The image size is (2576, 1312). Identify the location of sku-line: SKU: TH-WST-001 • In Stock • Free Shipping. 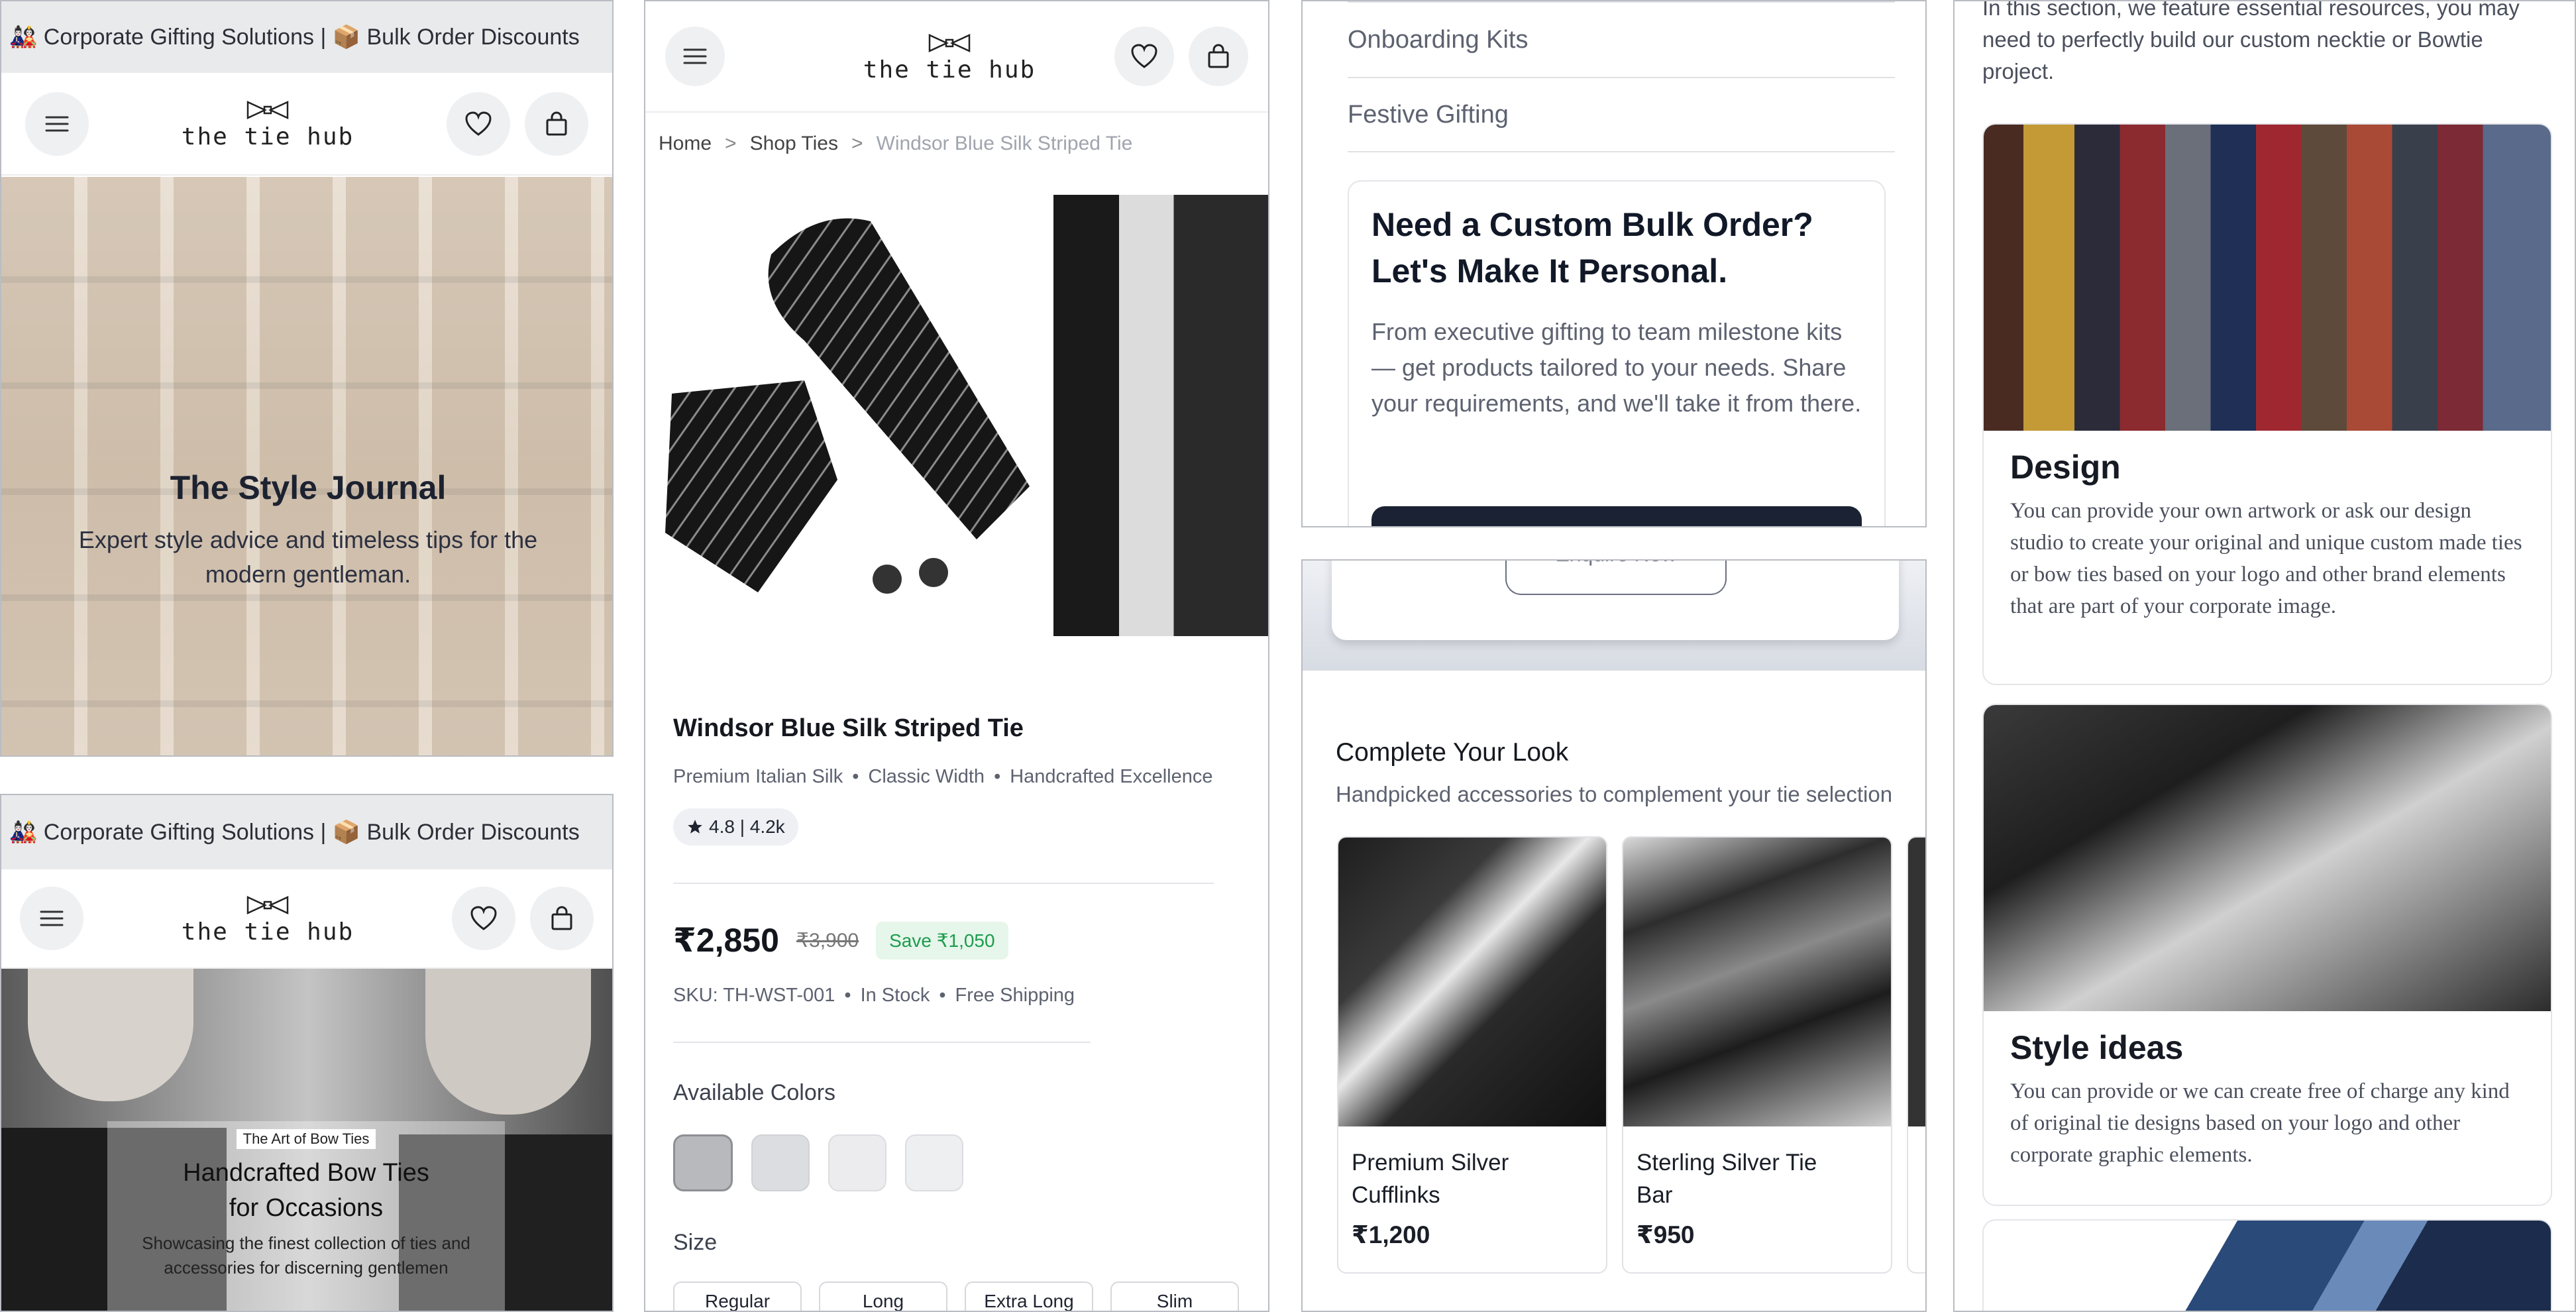
(874, 995).